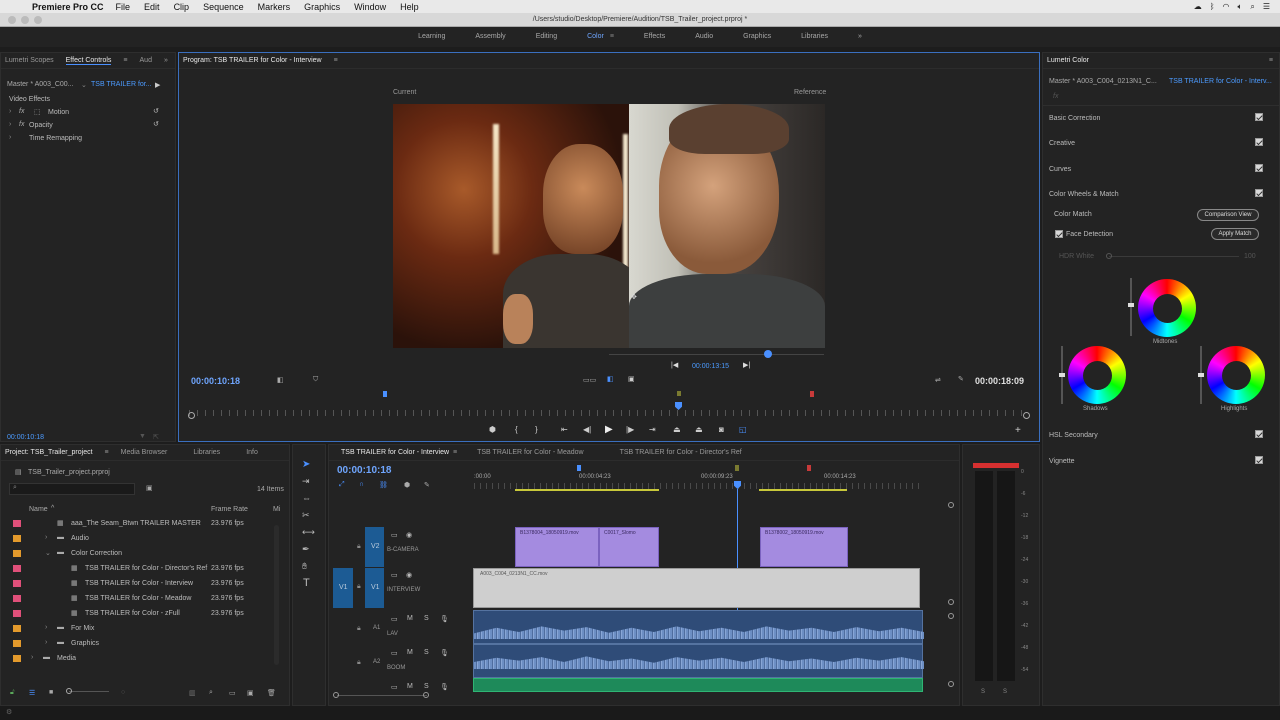  I want to click on filter-icon: ▼, so click(142, 436).